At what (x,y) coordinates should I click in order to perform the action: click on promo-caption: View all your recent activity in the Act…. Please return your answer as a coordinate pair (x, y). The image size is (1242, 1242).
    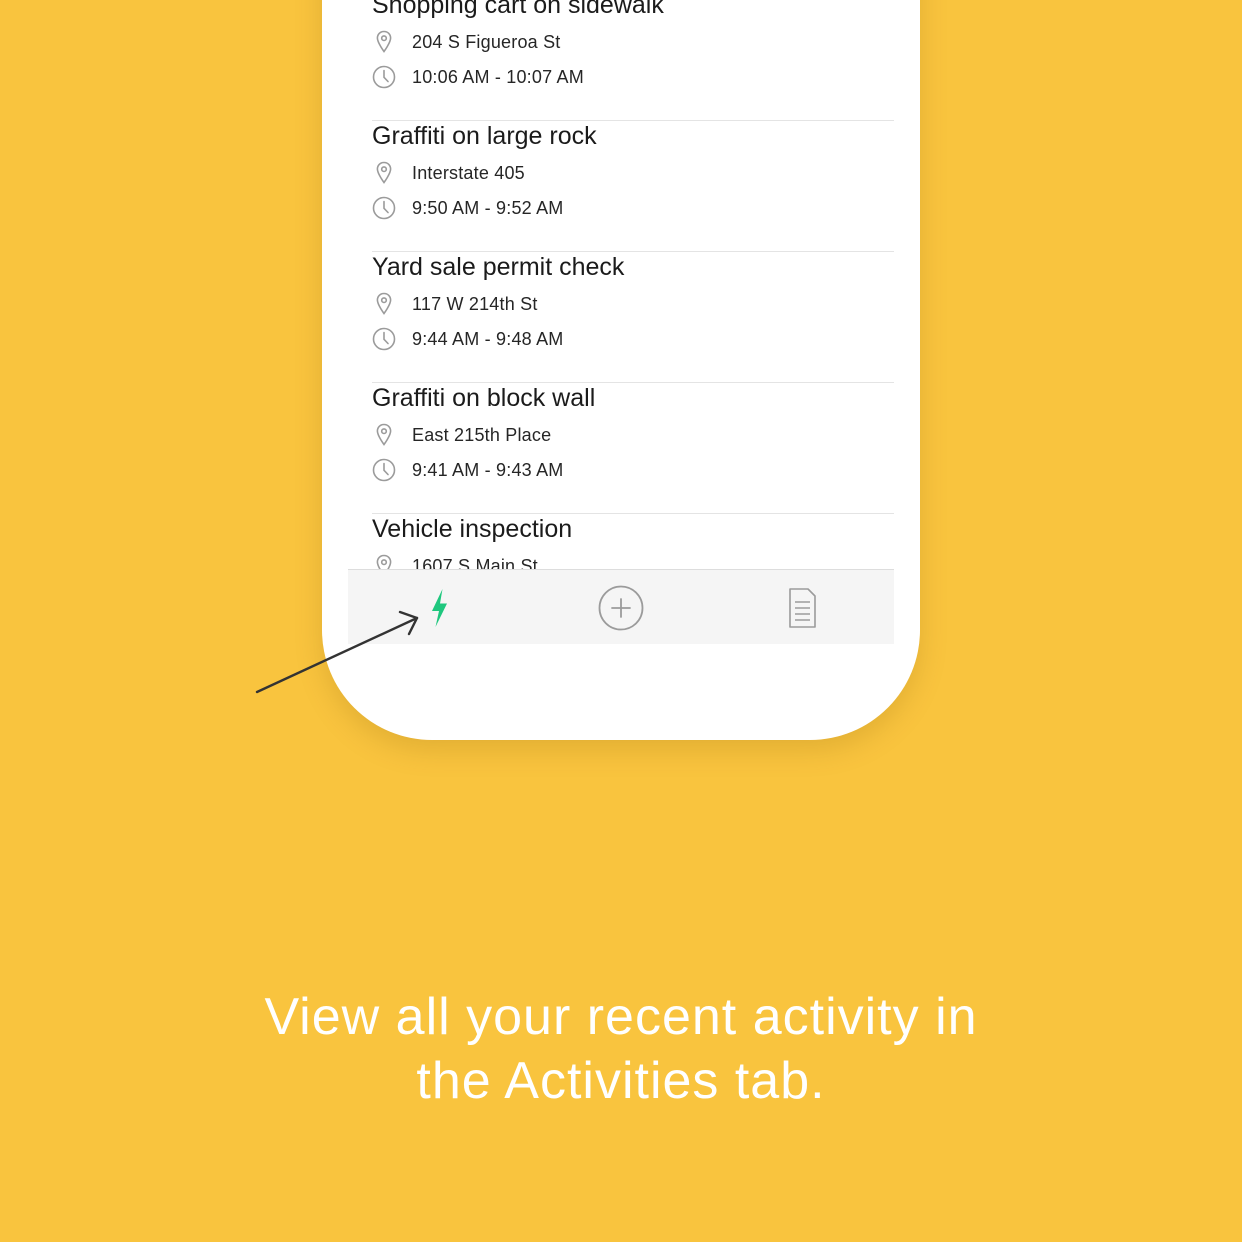
    Looking at the image, I should click on (621, 1049).